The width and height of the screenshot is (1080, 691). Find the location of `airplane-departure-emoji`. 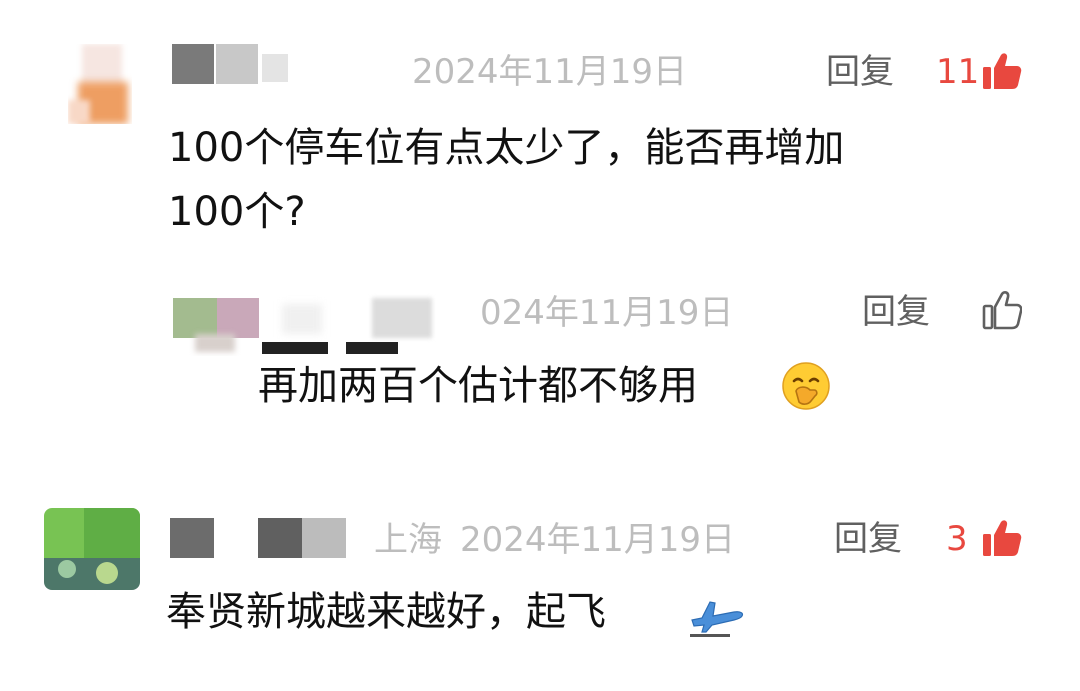

airplane-departure-emoji is located at coordinates (718, 618).